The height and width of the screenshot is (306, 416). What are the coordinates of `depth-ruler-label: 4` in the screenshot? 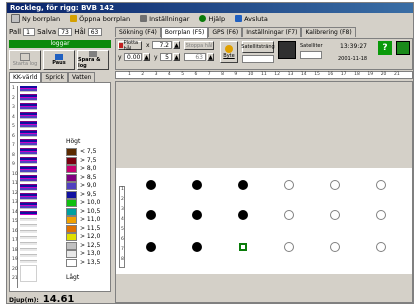 It's located at (13, 117).